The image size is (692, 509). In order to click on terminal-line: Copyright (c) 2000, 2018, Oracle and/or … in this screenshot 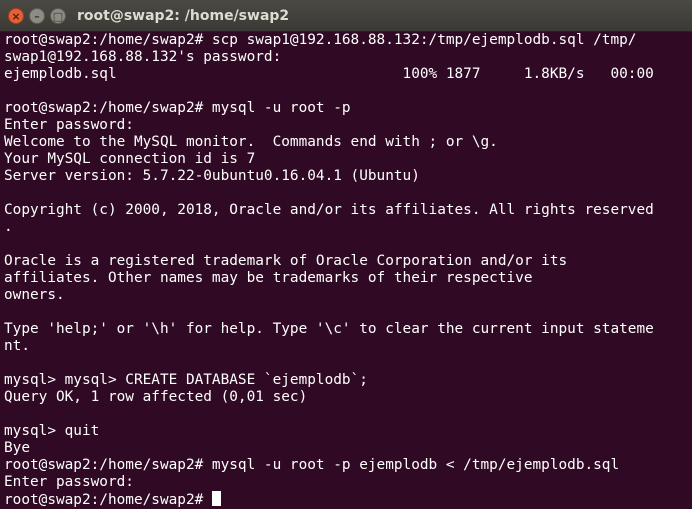, I will do `click(329, 210)`.